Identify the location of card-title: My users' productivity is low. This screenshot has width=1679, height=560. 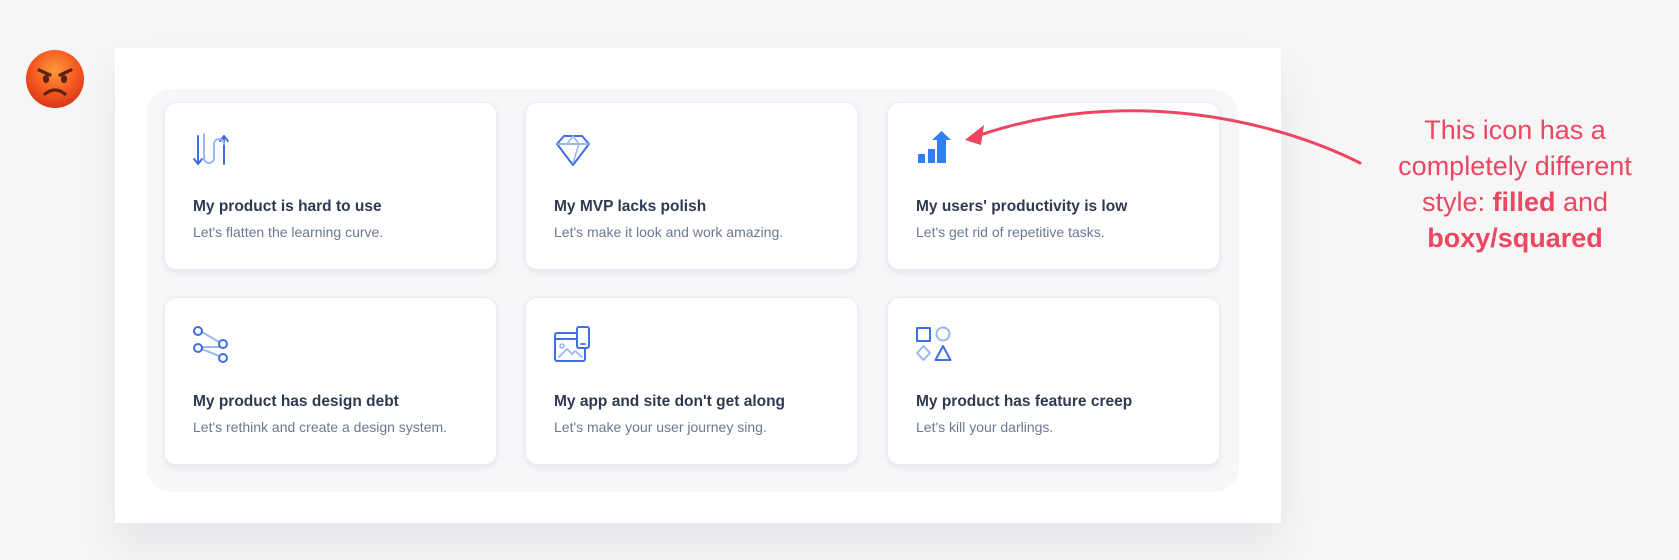
(1022, 206).